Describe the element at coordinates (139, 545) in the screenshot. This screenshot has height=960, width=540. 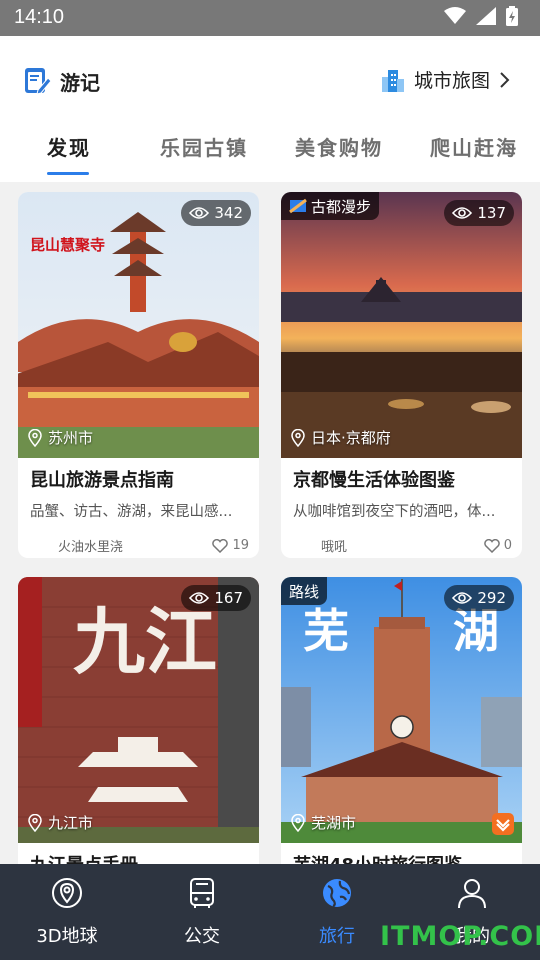
I see `card-footer: 火油水里浇 19` at that location.